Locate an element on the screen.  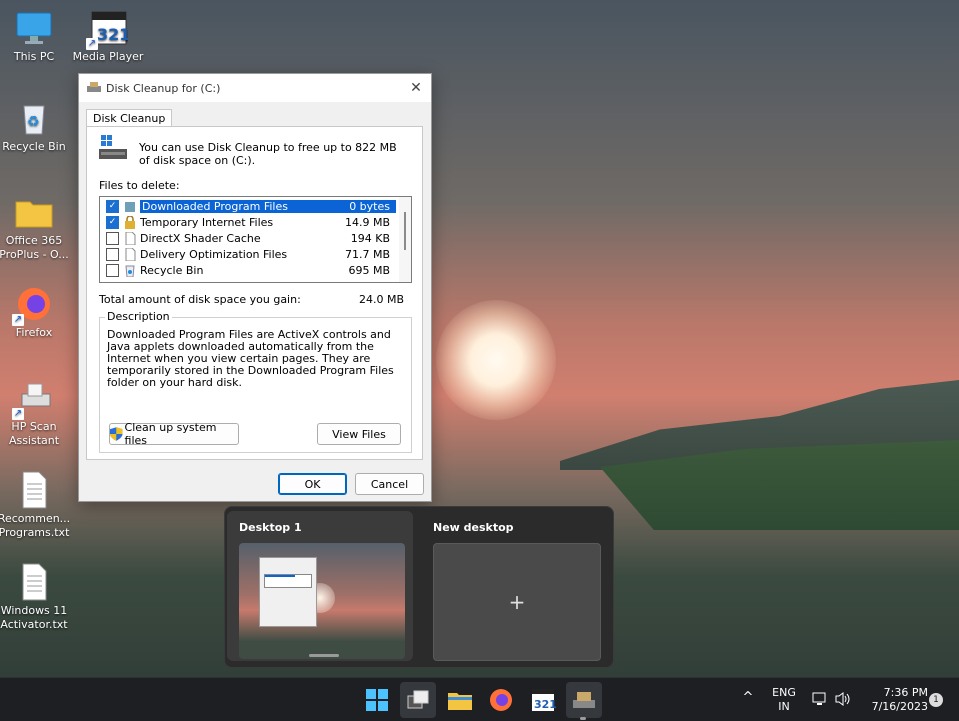
desktop-icon-label: Recycle Bin is located at coordinates (34, 146).